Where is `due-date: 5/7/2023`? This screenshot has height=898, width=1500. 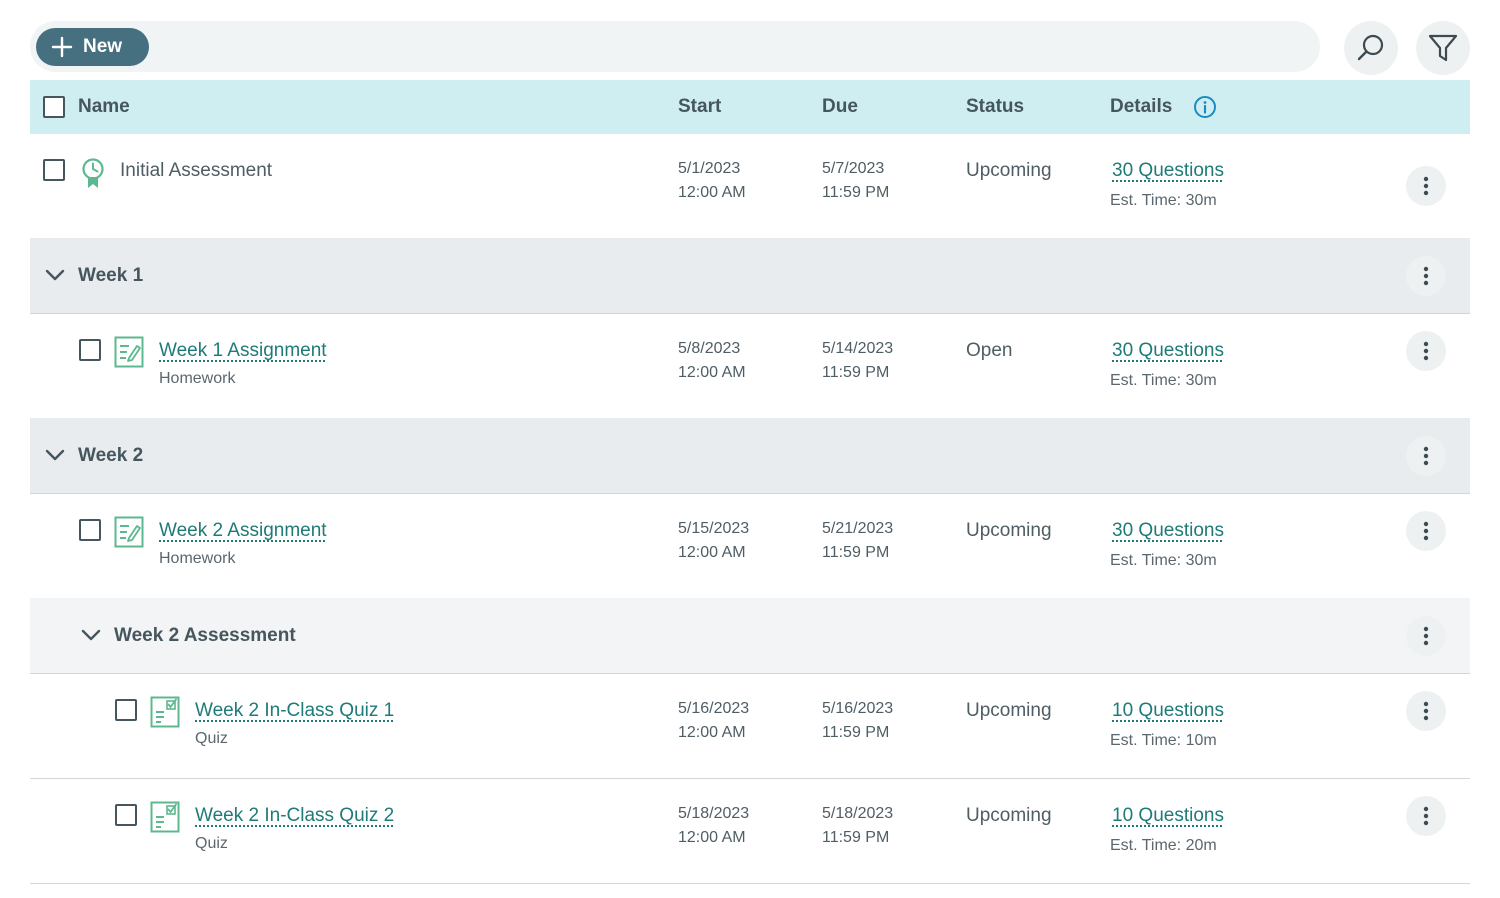 due-date: 5/7/2023 is located at coordinates (853, 168).